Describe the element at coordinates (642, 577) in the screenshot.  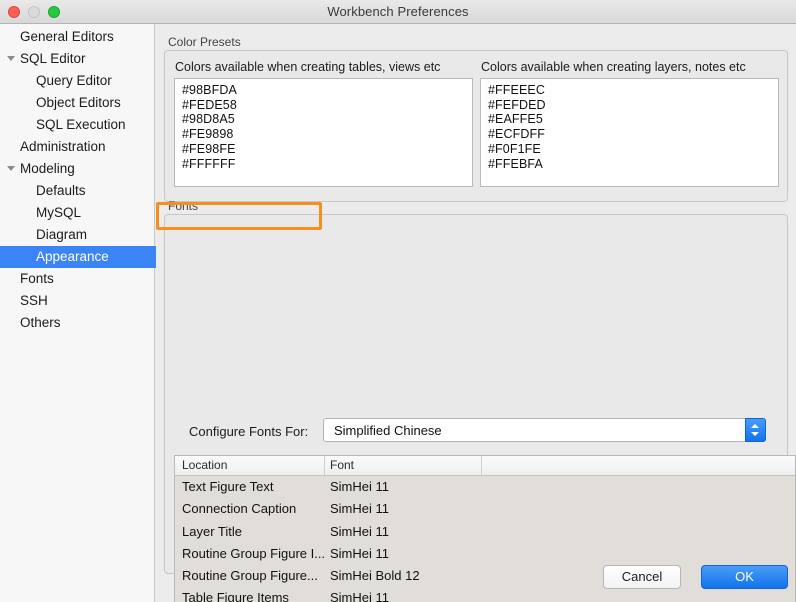
I see `cancel-button: Cancel` at that location.